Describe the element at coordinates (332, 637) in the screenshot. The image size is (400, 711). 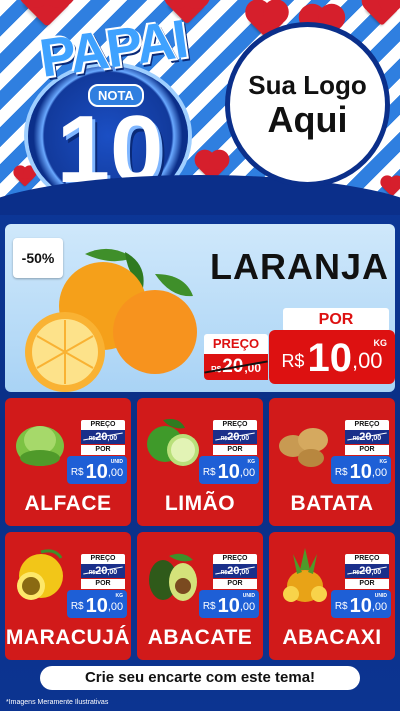
I see `product-name: ABACAXI` at that location.